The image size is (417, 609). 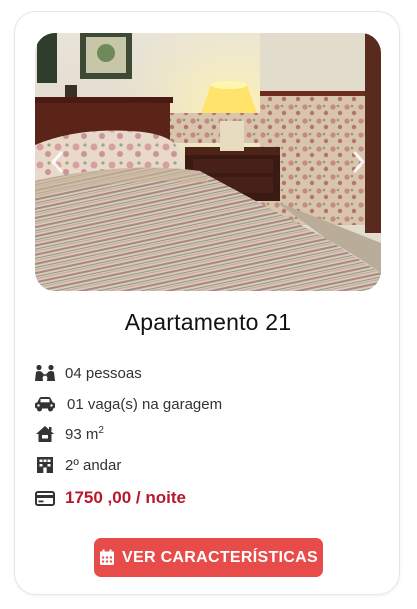 I want to click on area-unit-superscript: 2, so click(x=101, y=430).